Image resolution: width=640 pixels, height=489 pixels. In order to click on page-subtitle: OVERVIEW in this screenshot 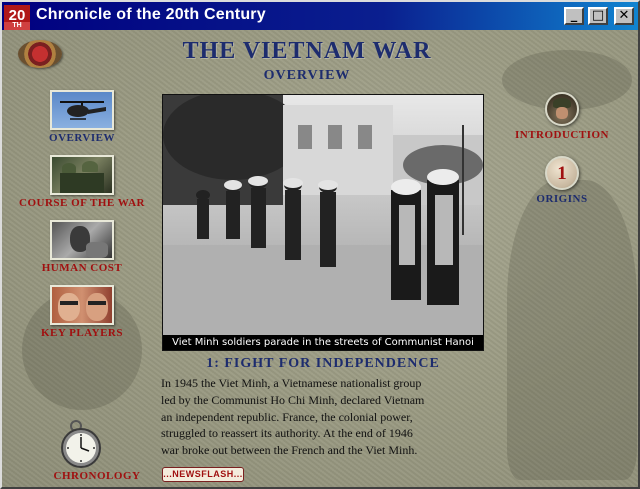, I will do `click(307, 75)`.